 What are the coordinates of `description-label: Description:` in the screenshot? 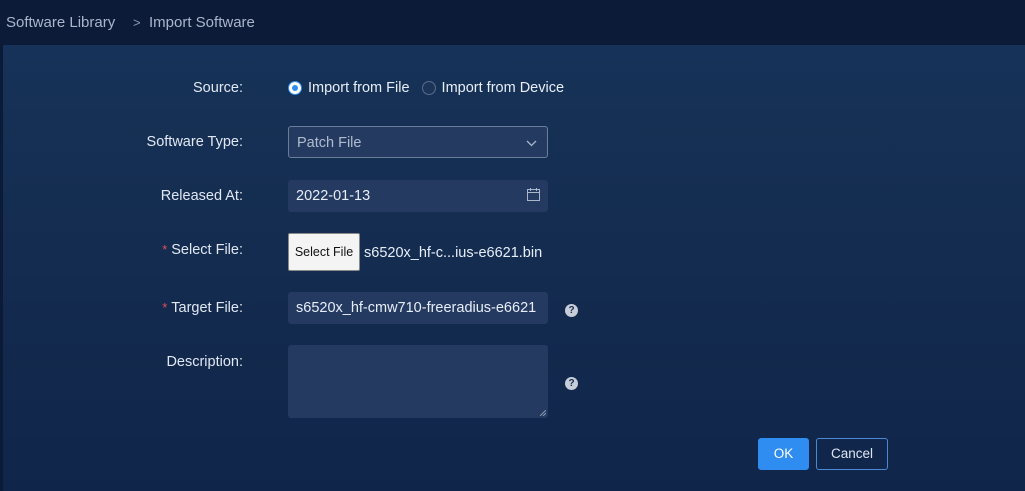 It's located at (204, 362).